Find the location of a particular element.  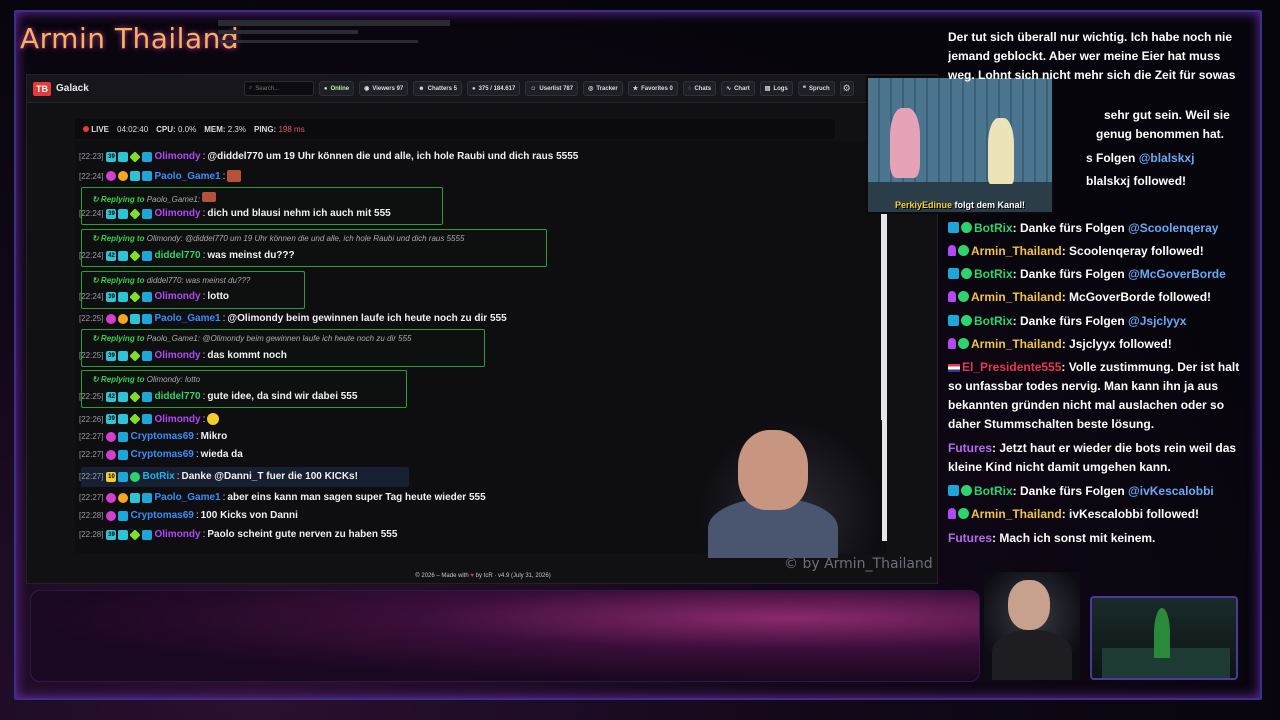

side-chat-fragment: blalskxj followed! is located at coordinates (1136, 181).